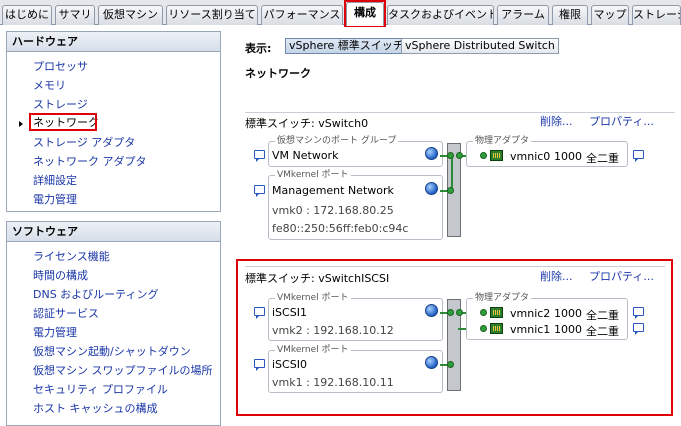  What do you see at coordinates (96, 295) in the screenshot?
I see `nav-dns-routing: DNS およびルーティング` at bounding box center [96, 295].